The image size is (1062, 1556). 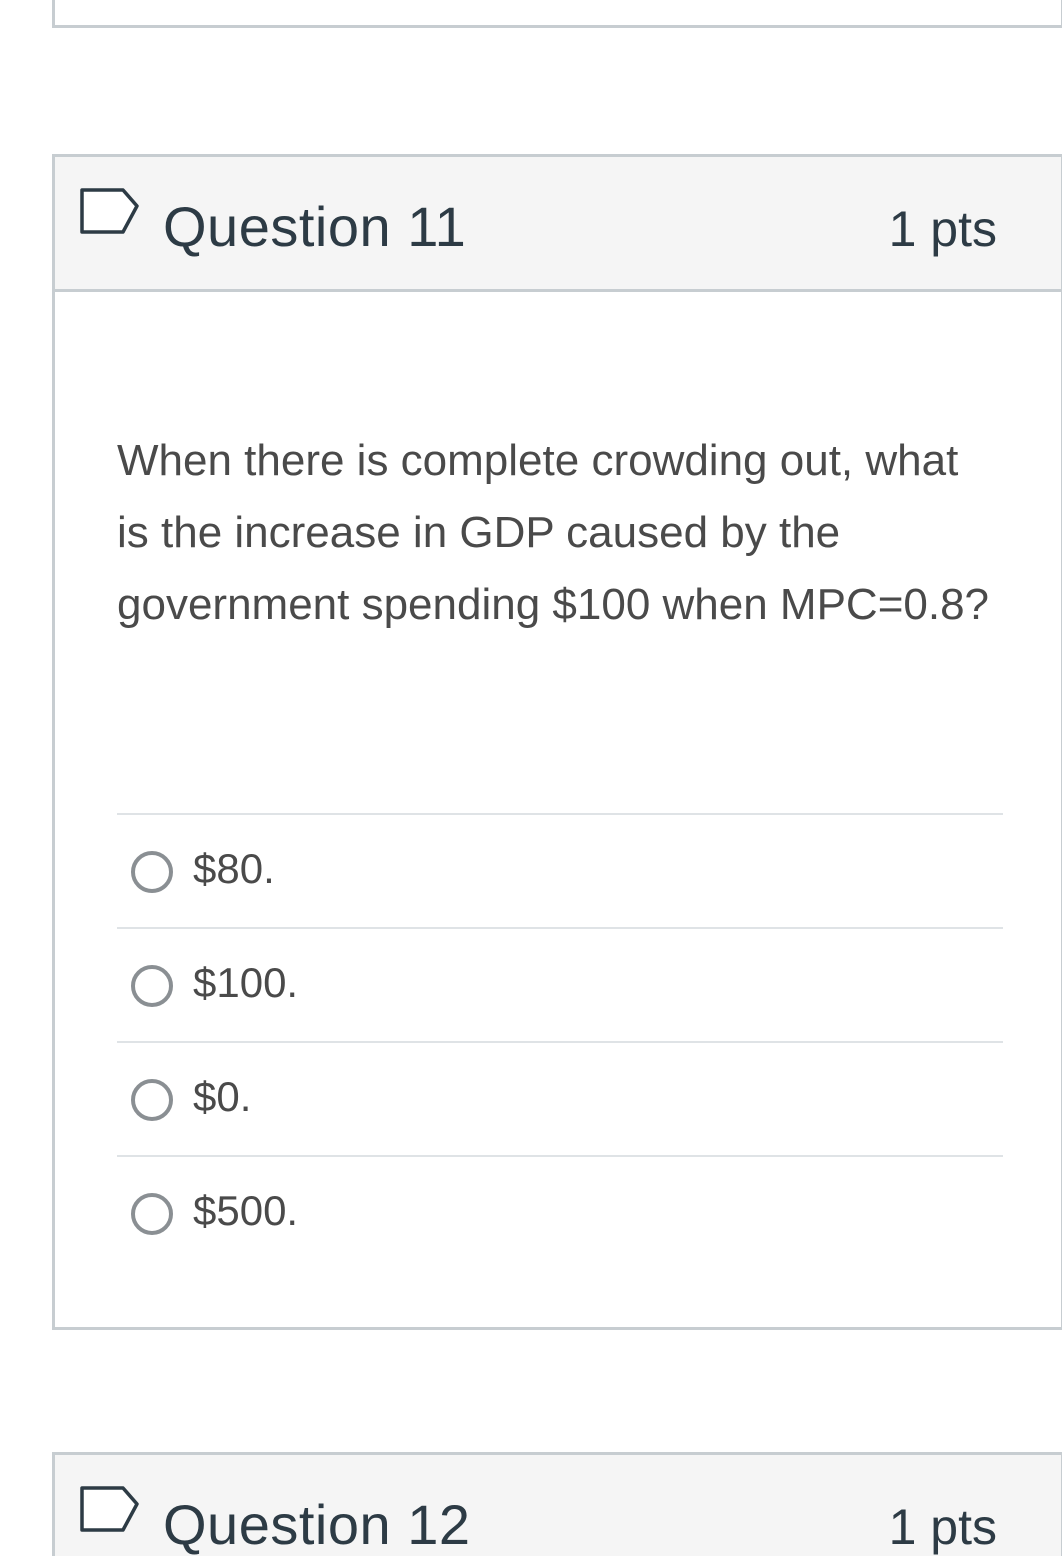 I want to click on question-card-12: Question 12 1 pts, so click(x=557, y=1504).